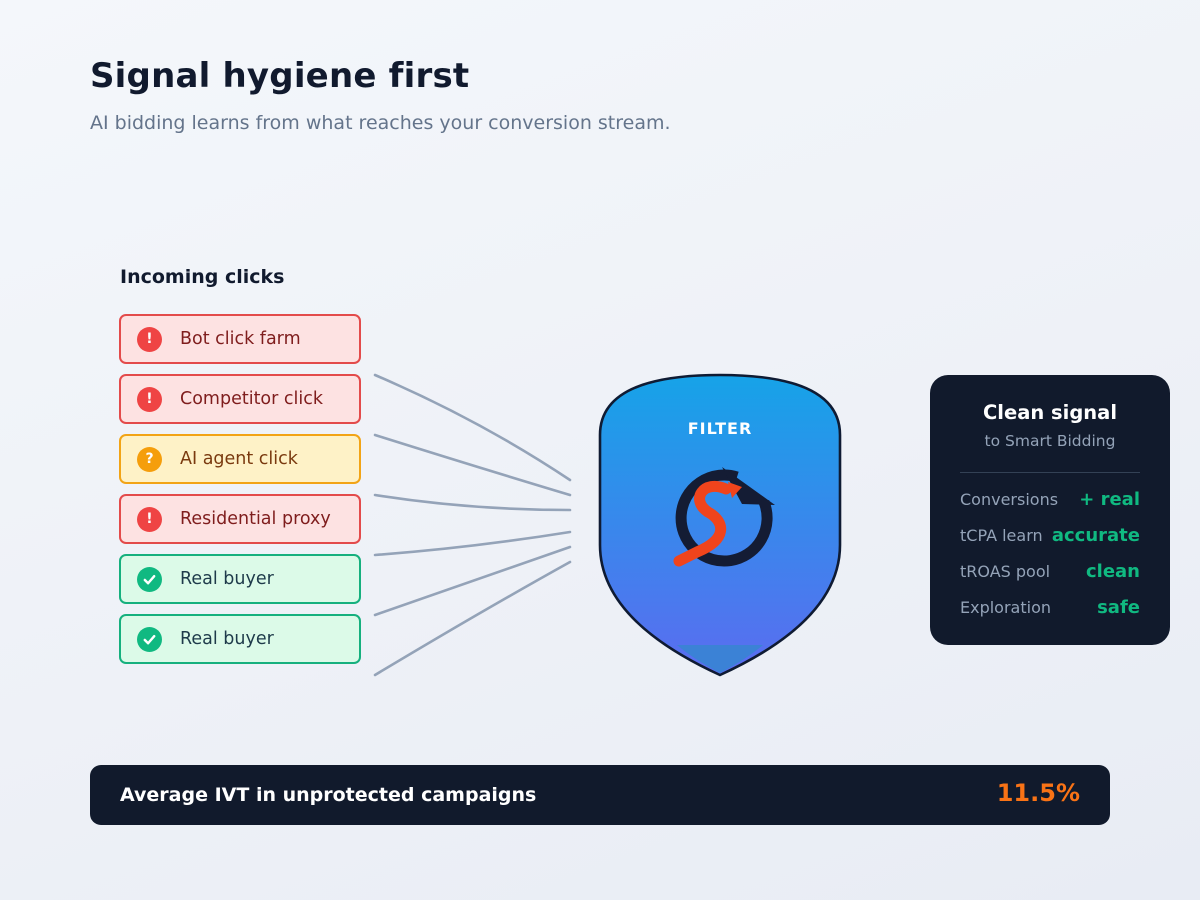 This screenshot has width=1200, height=900. What do you see at coordinates (1038, 793) in the screenshot?
I see `ivt-stat-value: 11.5%` at bounding box center [1038, 793].